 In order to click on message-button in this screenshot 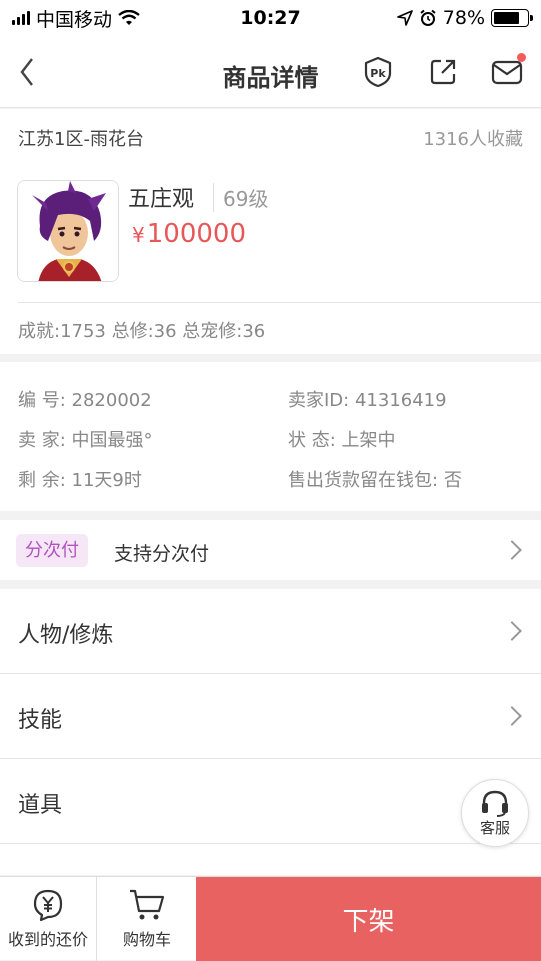, I will do `click(507, 71)`.